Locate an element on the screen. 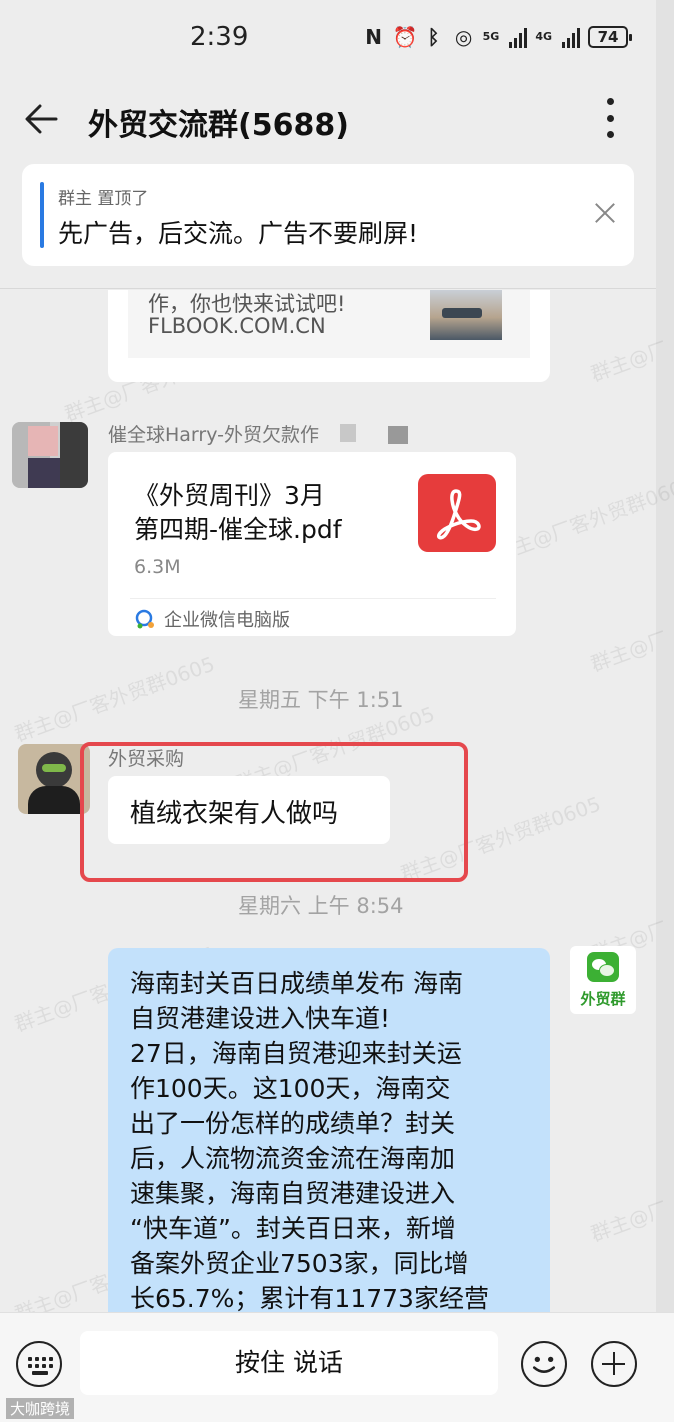  pinned-author: 群主 置顶了 is located at coordinates (103, 199).